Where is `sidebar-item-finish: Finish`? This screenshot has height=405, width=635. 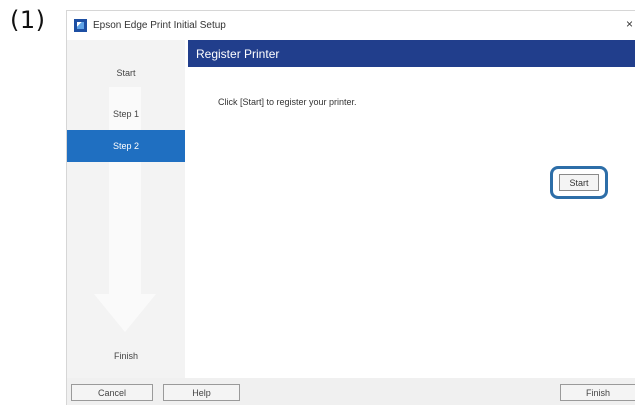
sidebar-item-finish: Finish is located at coordinates (125, 356).